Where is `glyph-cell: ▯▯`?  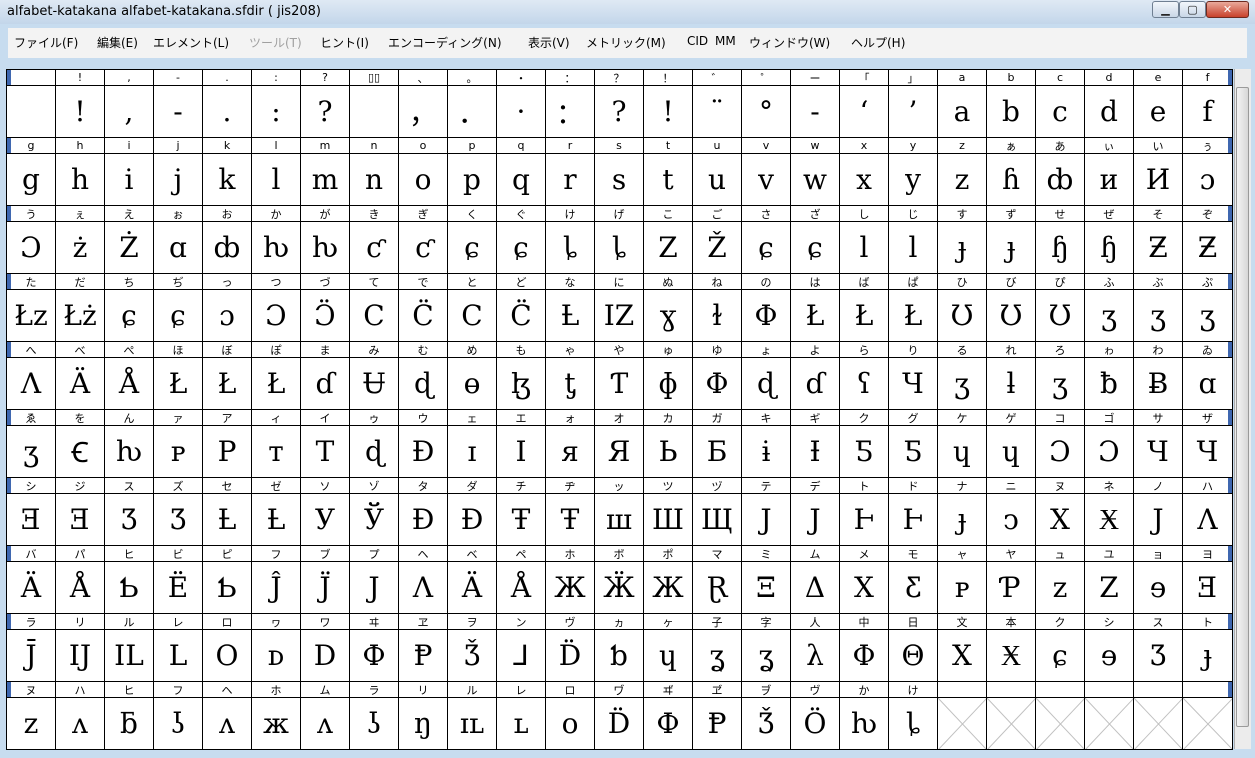
glyph-cell: ▯▯ is located at coordinates (374, 104).